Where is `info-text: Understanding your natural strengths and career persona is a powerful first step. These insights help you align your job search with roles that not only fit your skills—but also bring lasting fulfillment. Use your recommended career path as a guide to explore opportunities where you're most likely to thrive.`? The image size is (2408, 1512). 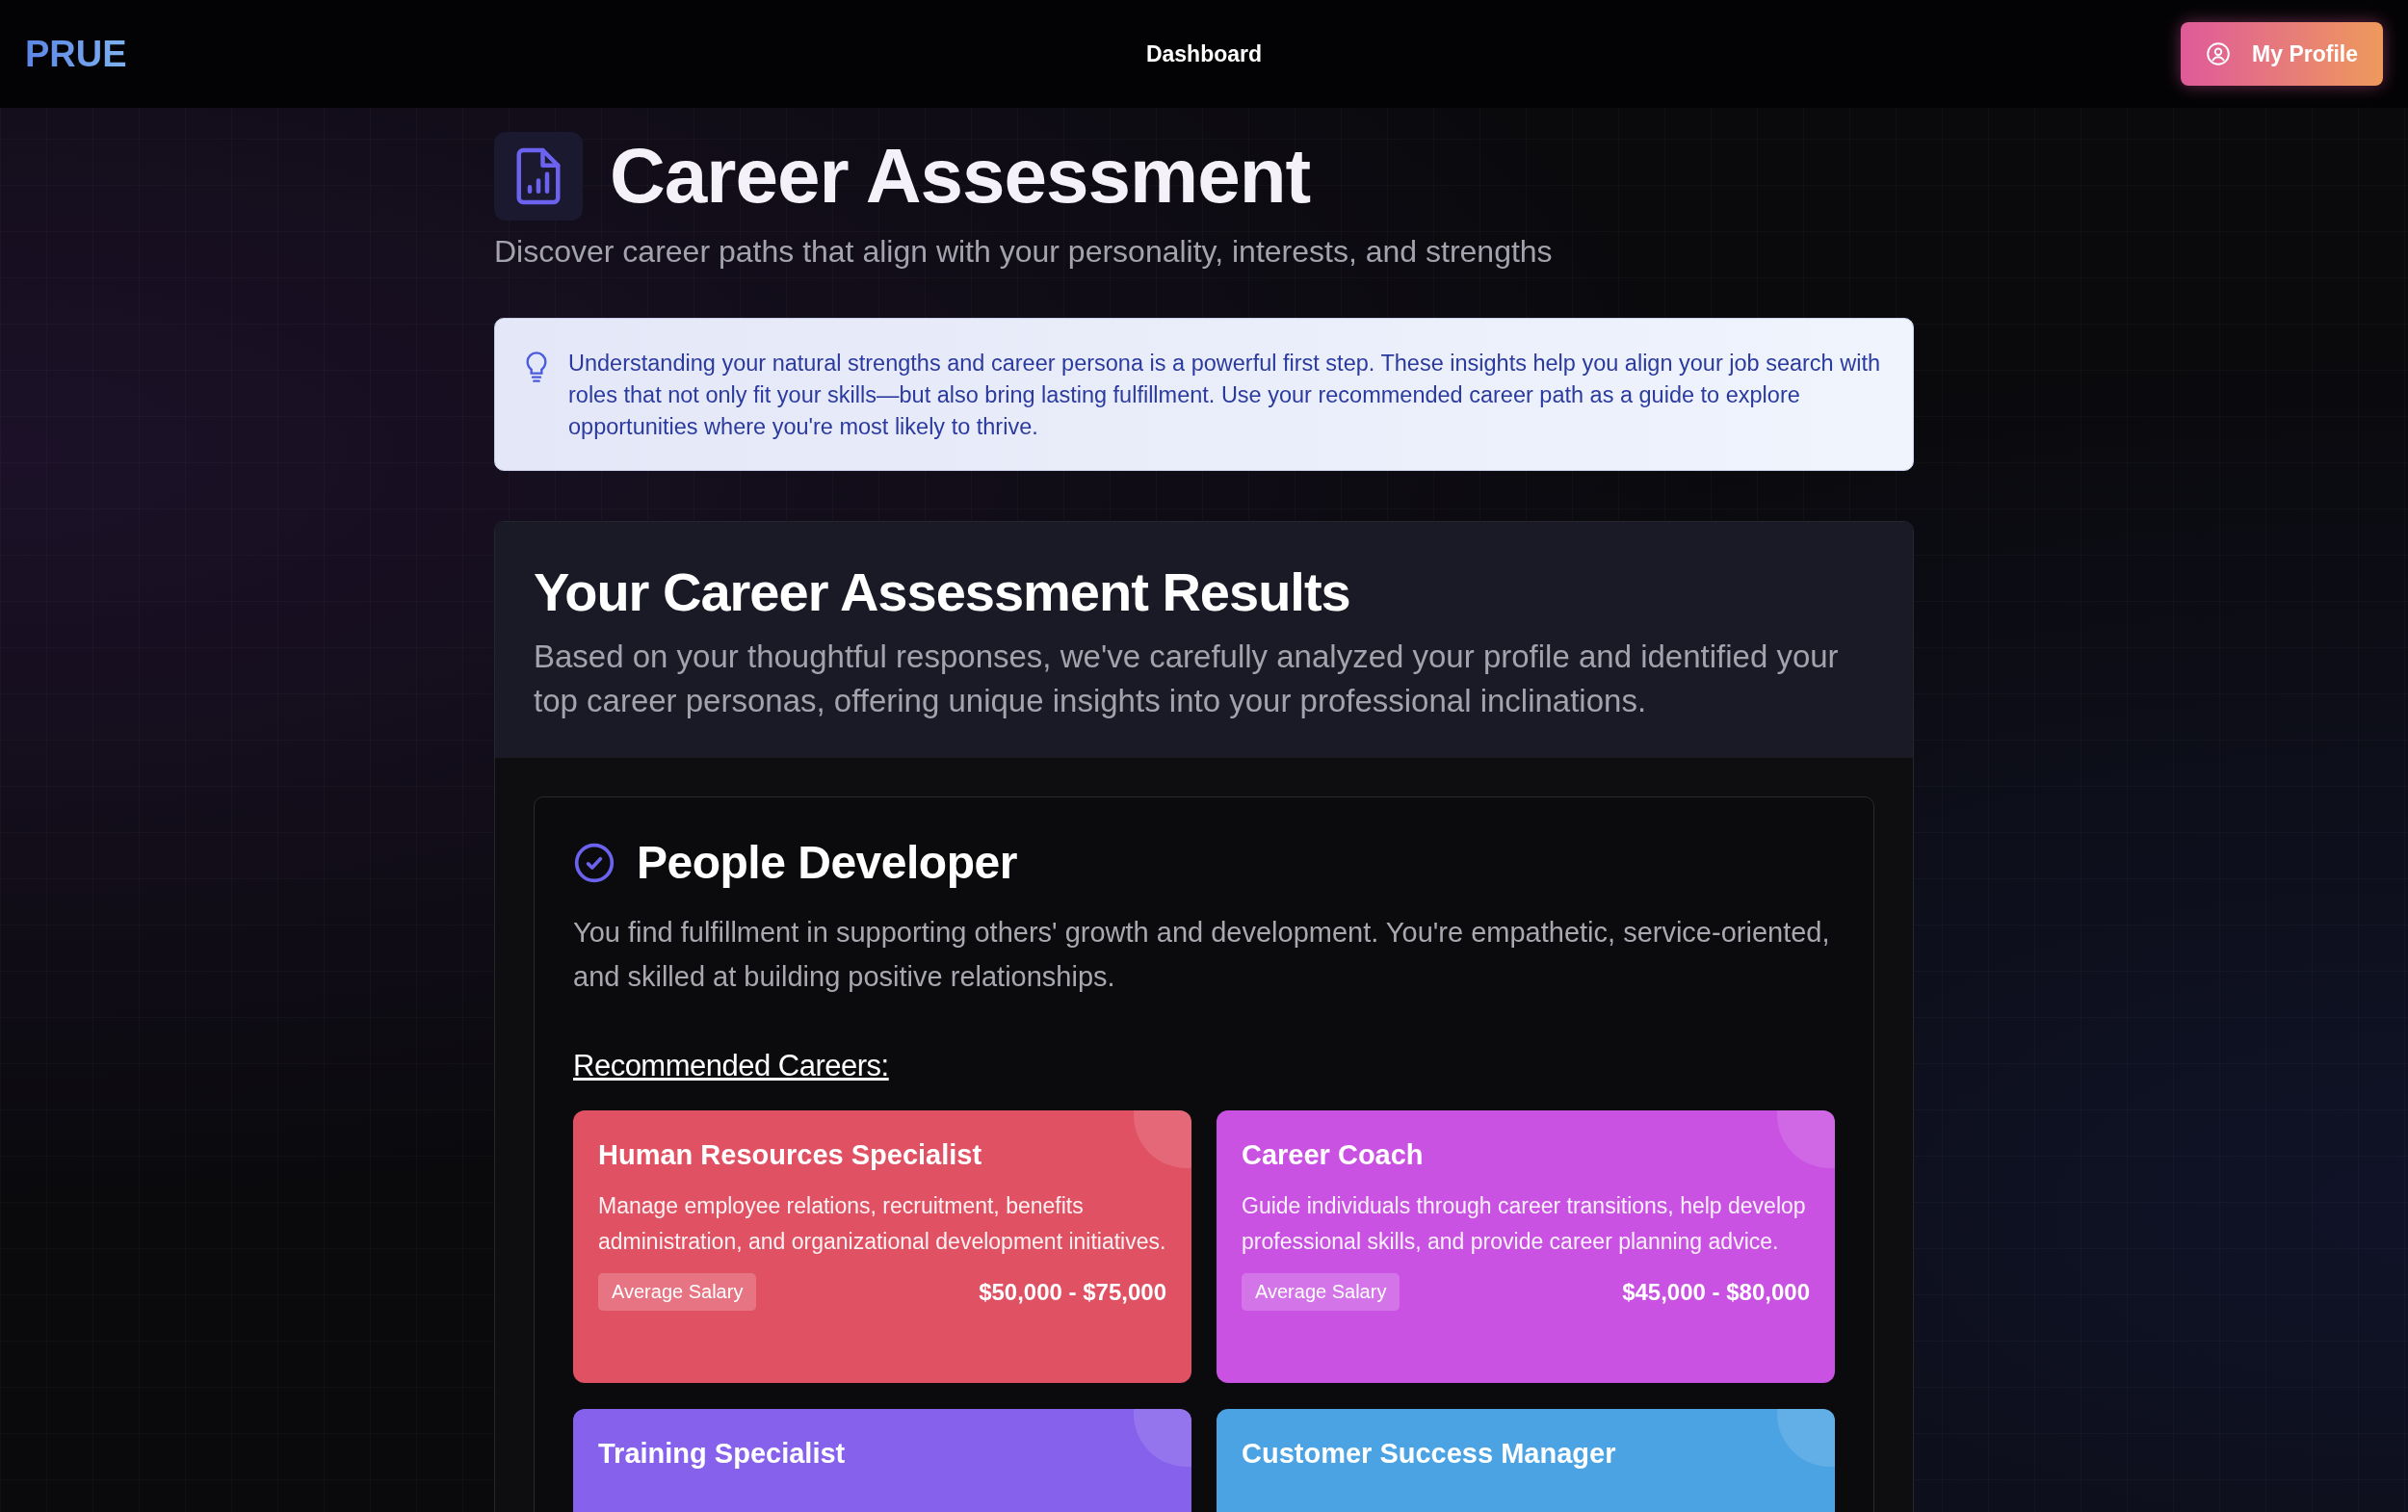
info-text: Understanding your natural strengths and career persona is a powerful first step. These insights help you align your job search with roles that not only fit your skills—but also bring lasting fulfillment. Use your recommended career path as a guide to explore opportunities where you're most likely to thrive. is located at coordinates (1224, 395).